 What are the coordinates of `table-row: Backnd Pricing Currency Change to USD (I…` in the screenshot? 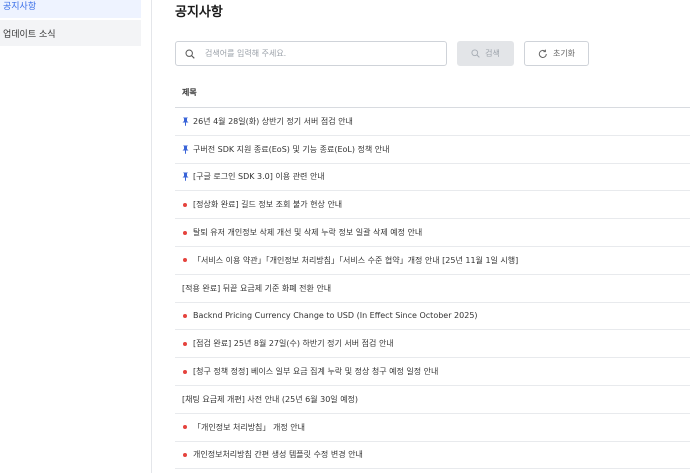 It's located at (432, 317).